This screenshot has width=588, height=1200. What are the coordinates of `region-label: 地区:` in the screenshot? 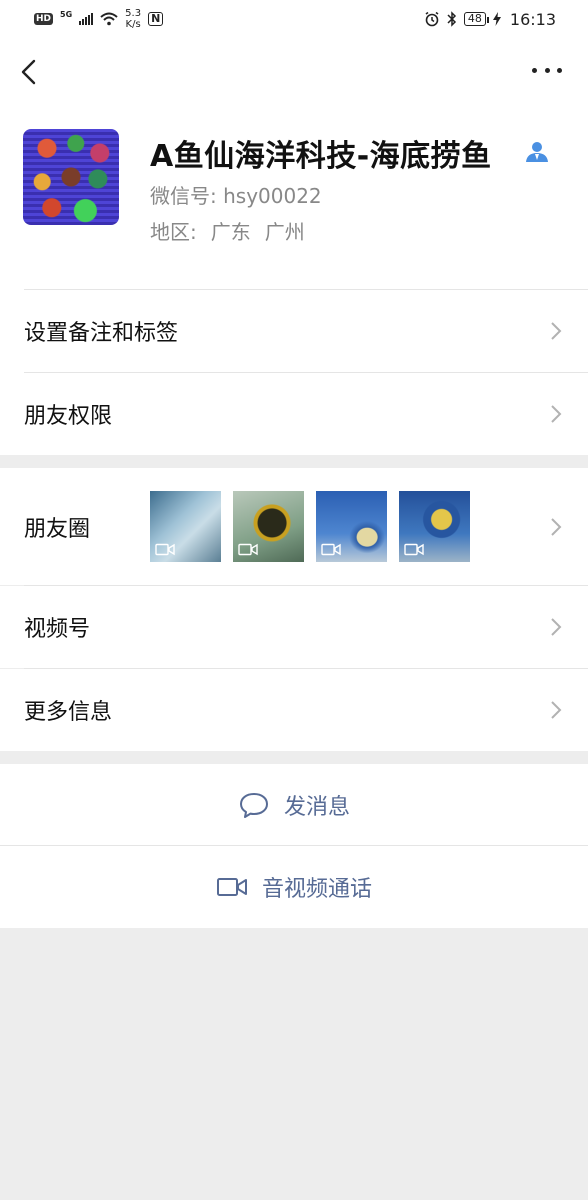 It's located at (173, 232).